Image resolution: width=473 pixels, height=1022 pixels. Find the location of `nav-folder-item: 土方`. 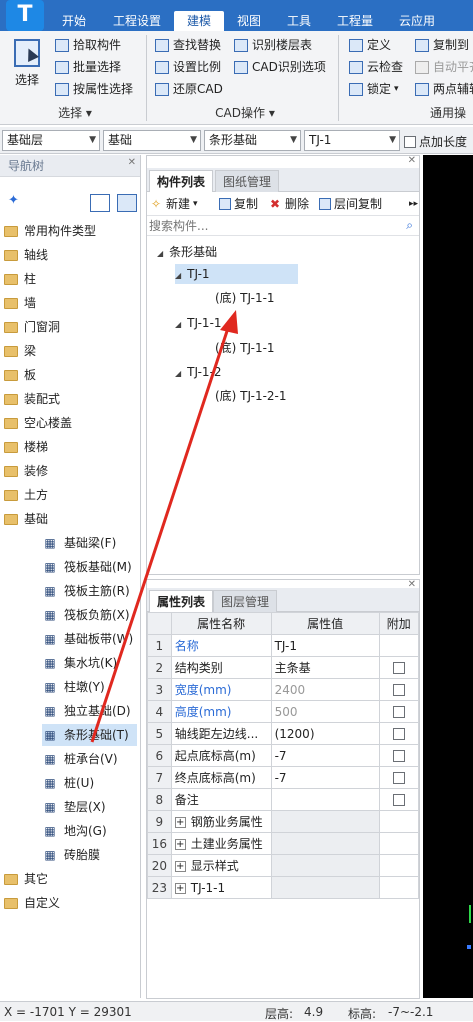

nav-folder-item: 土方 is located at coordinates (26, 495).